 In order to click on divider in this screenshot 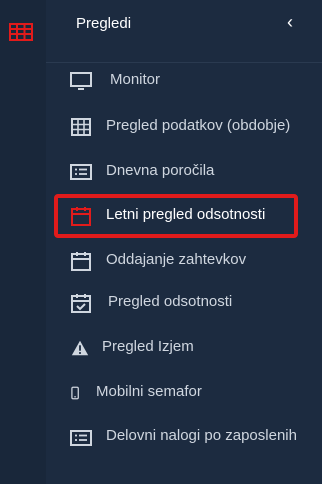, I will do `click(184, 62)`.